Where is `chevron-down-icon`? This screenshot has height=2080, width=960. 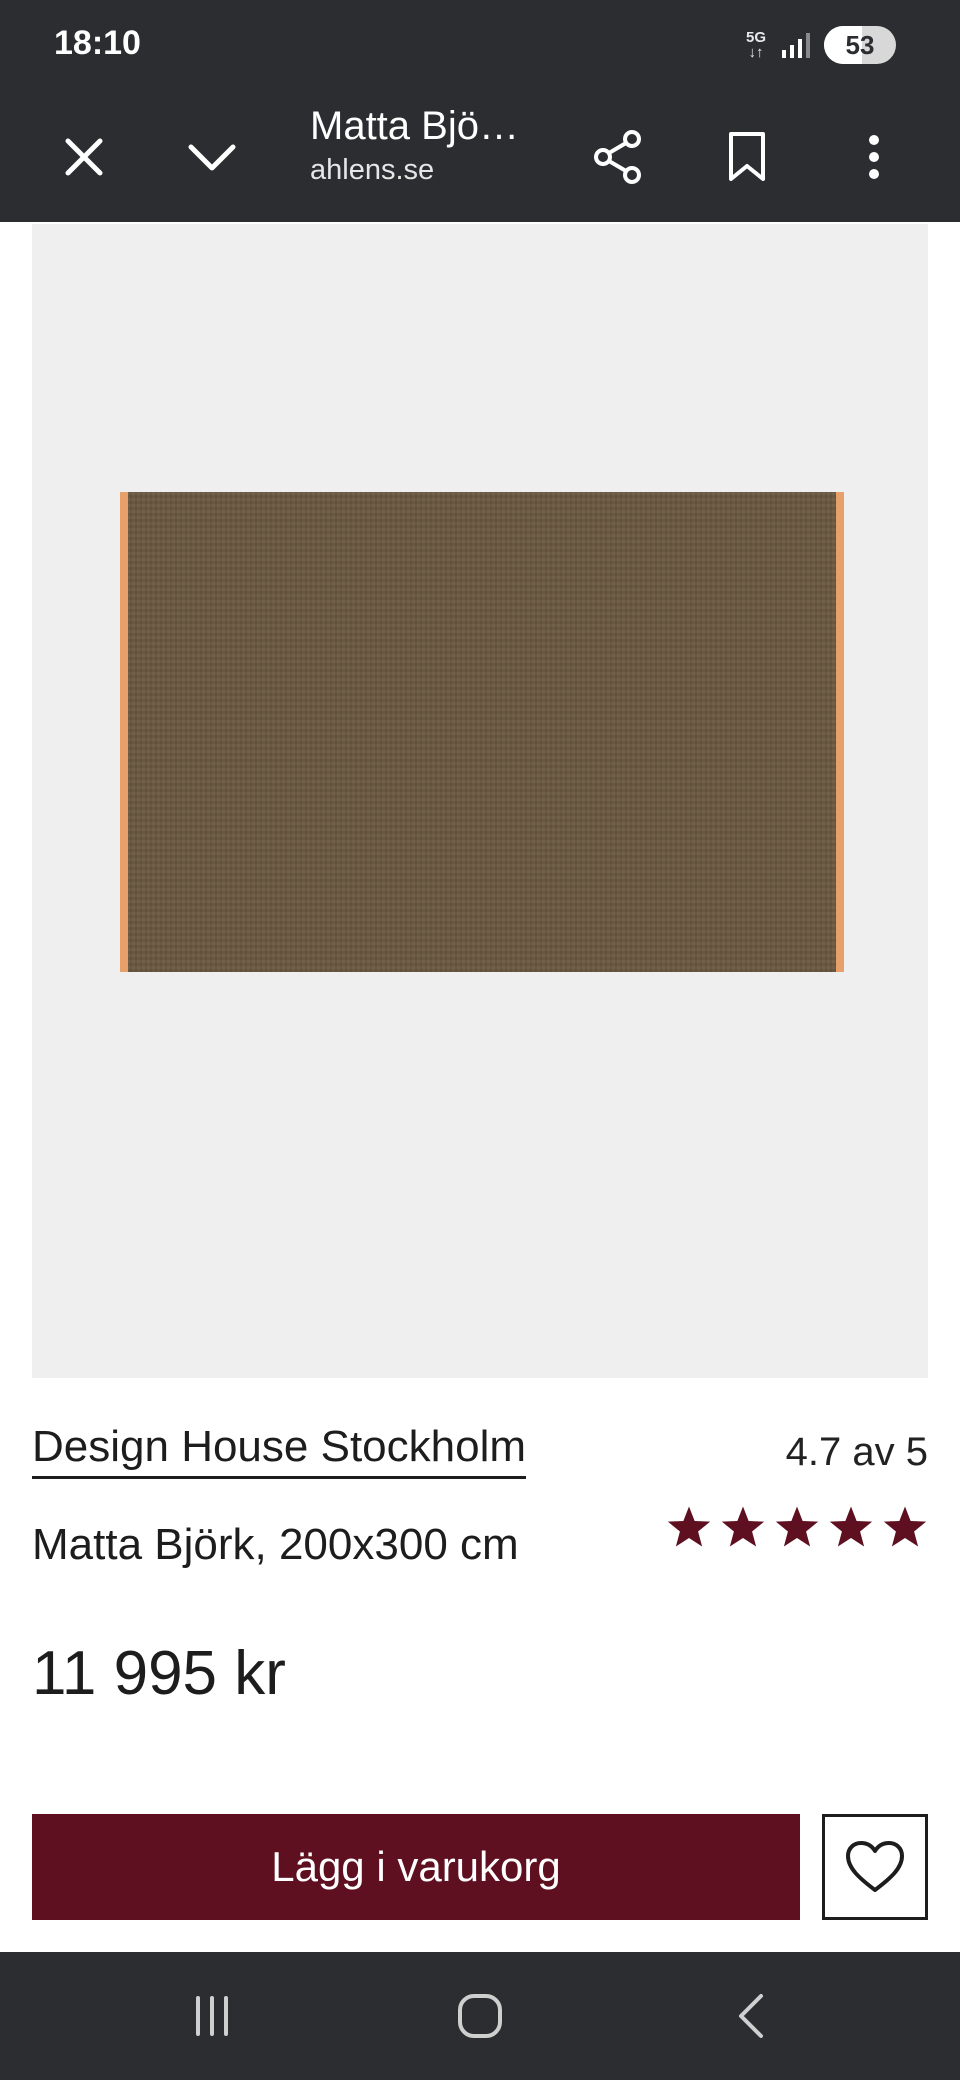
chevron-down-icon is located at coordinates (212, 157).